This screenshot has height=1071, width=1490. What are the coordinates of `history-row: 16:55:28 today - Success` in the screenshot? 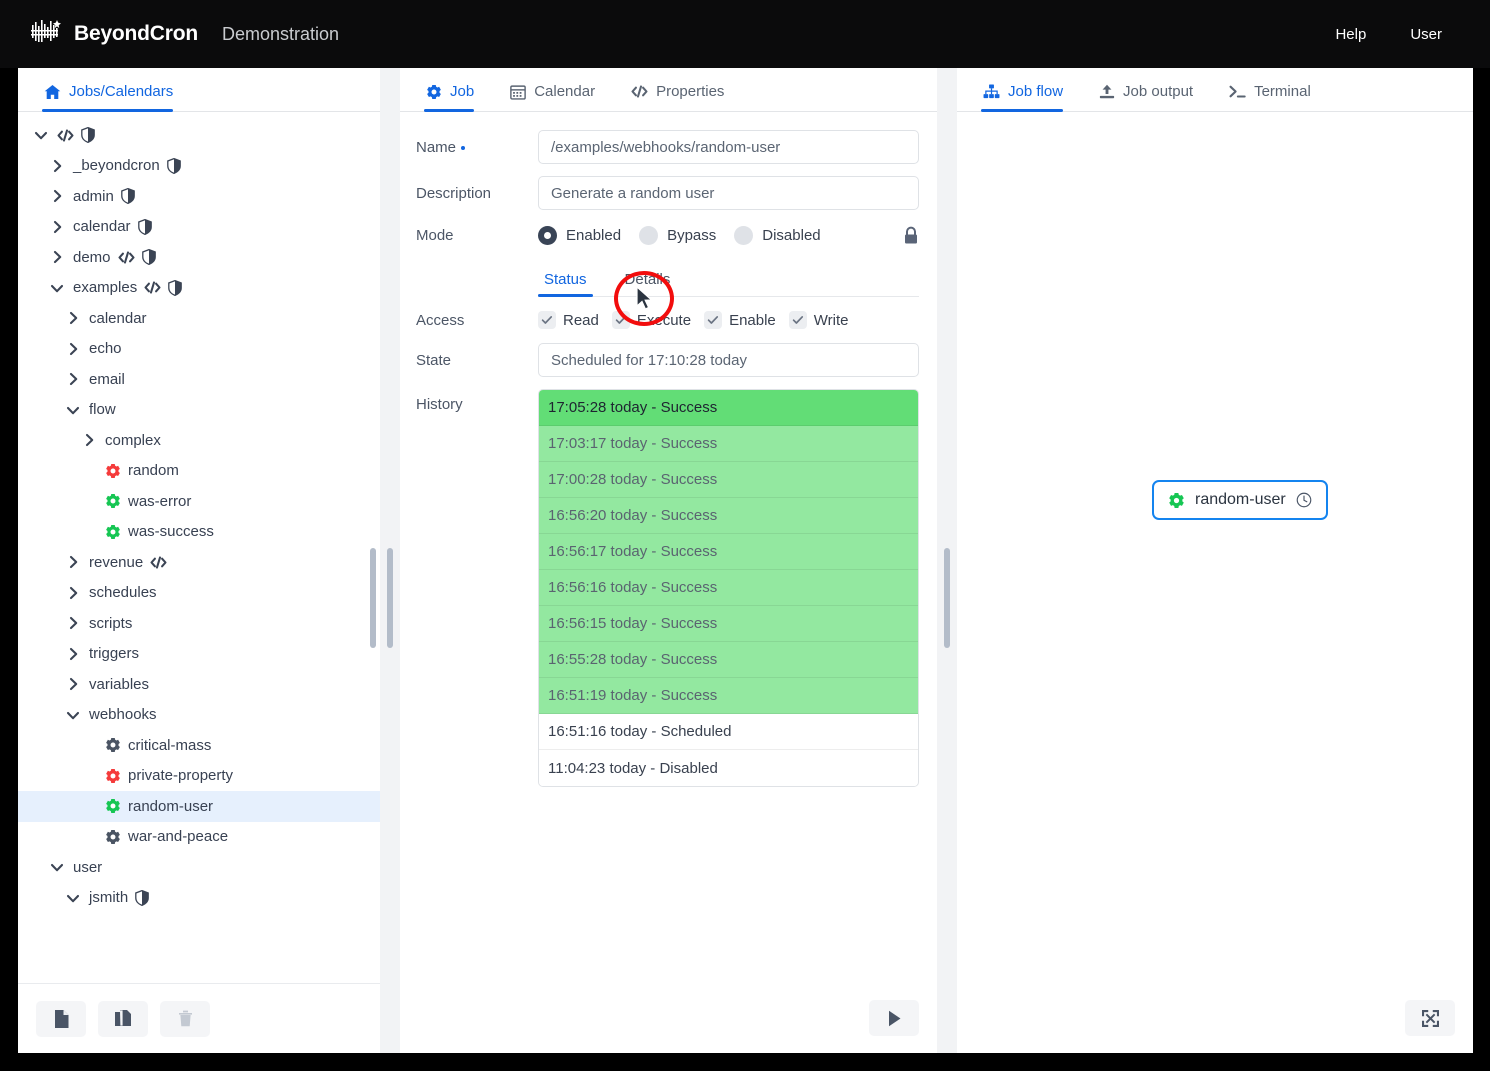 It's located at (728, 660).